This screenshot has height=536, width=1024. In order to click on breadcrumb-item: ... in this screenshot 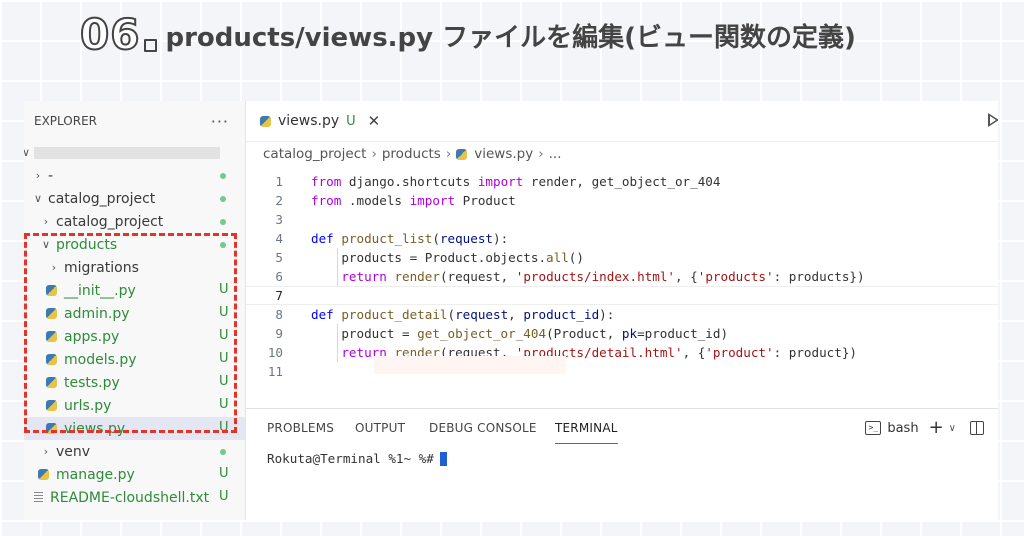, I will do `click(555, 154)`.